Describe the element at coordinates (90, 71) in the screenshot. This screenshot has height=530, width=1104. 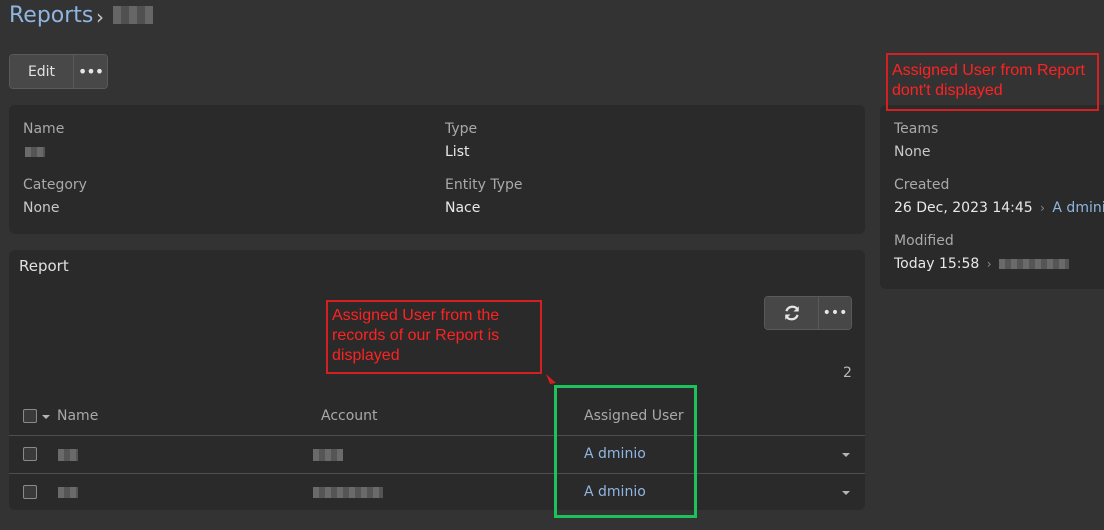
I see `more-actions-button: •••` at that location.